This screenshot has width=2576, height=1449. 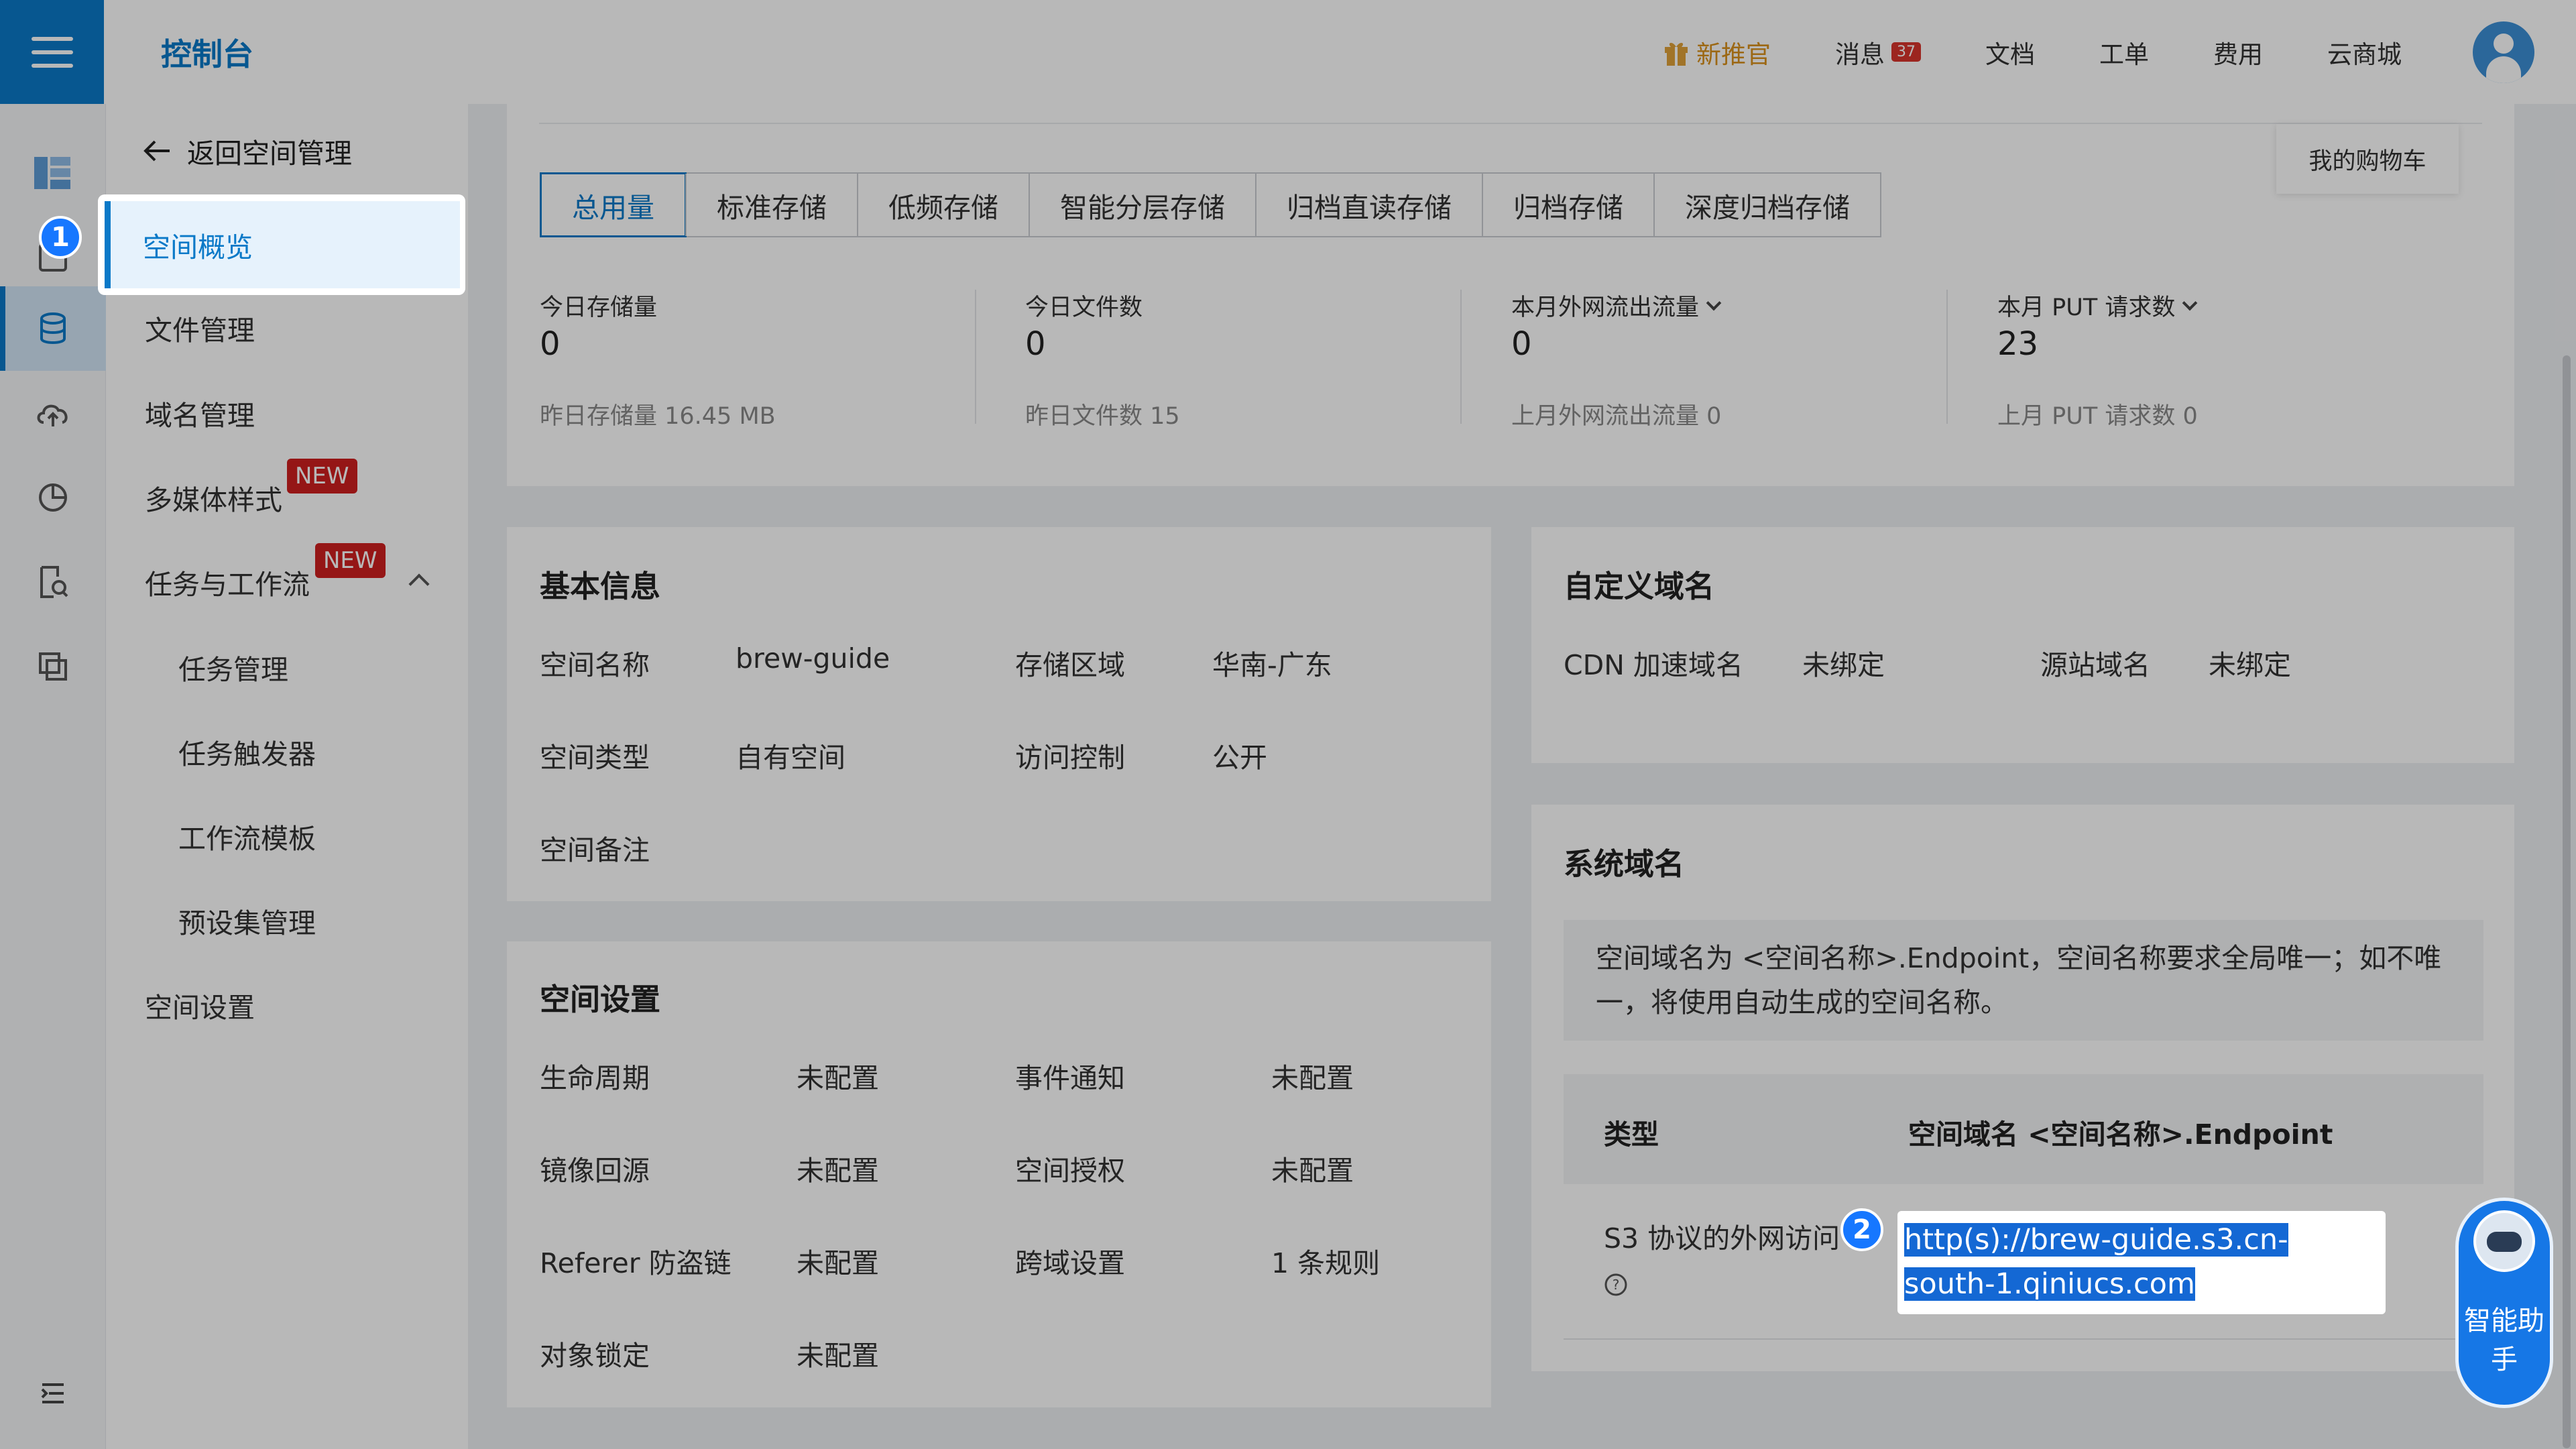 I want to click on column-header-domain: 空间域名 <空间名称>.Endpoint, so click(x=2120, y=1134).